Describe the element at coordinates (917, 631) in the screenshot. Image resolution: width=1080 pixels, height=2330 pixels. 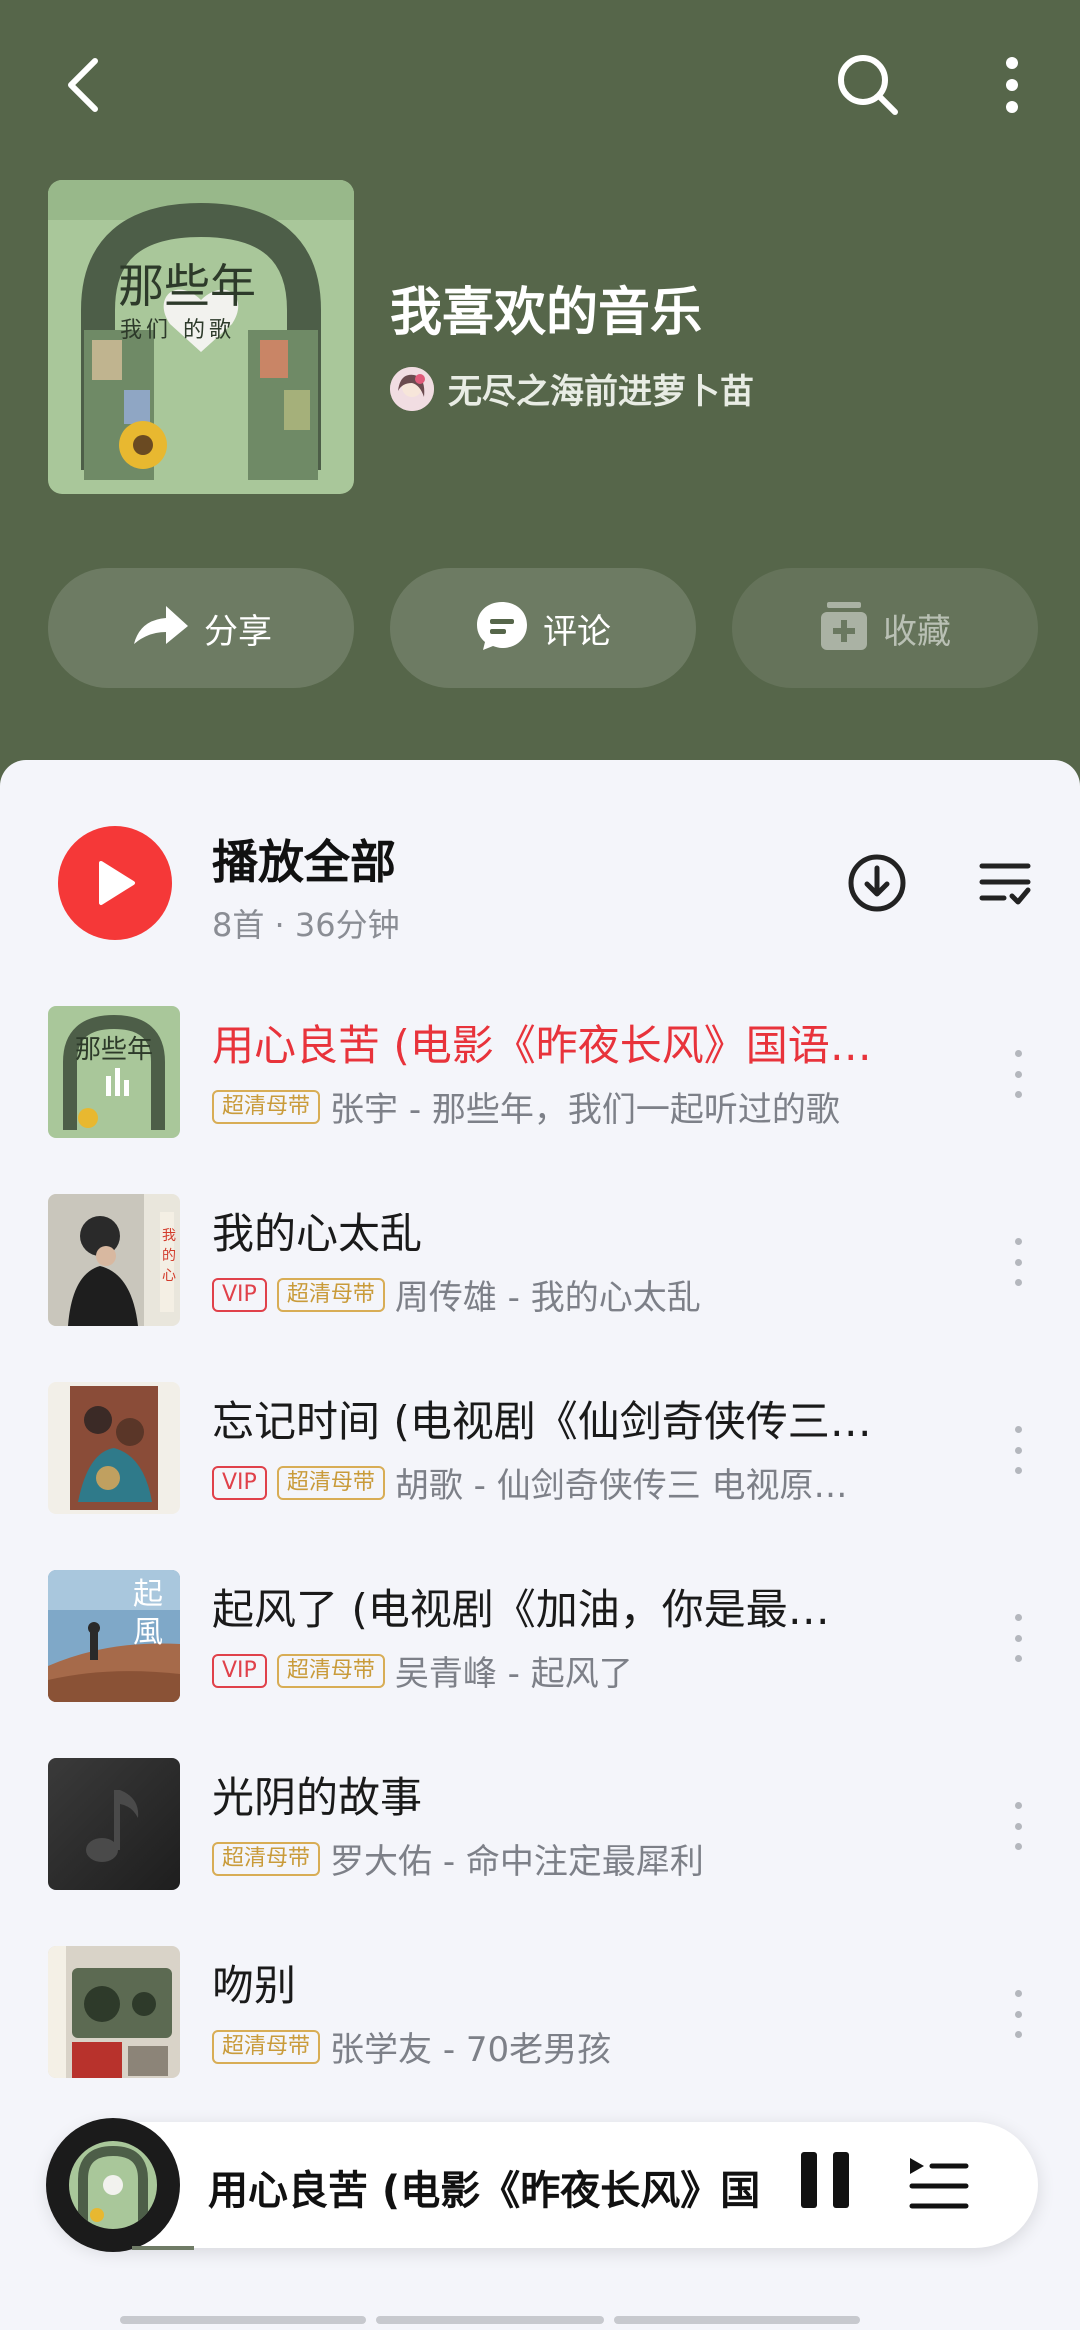
I see `collect-label: 收藏` at that location.